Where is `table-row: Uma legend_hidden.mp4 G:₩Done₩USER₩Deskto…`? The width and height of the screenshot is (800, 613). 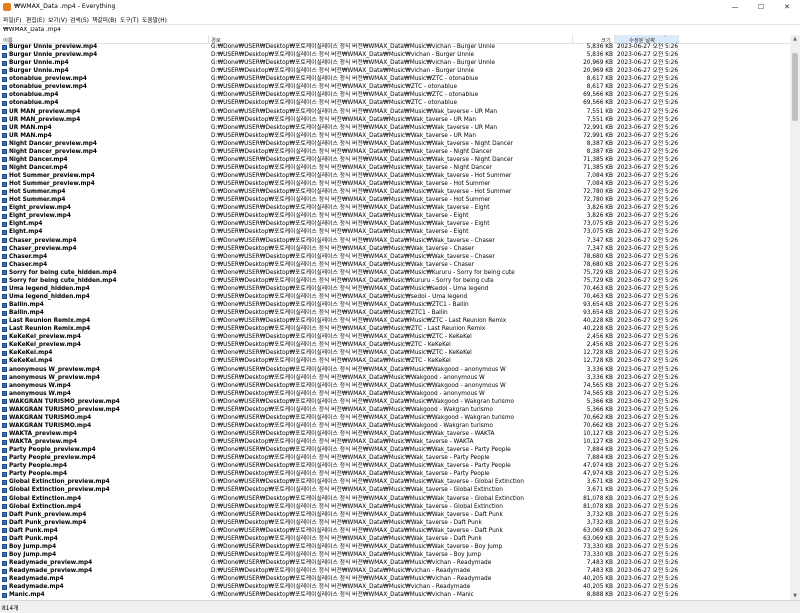 table-row: Uma legend_hidden.mp4 G:₩Done₩USER₩Deskto… is located at coordinates (395, 289).